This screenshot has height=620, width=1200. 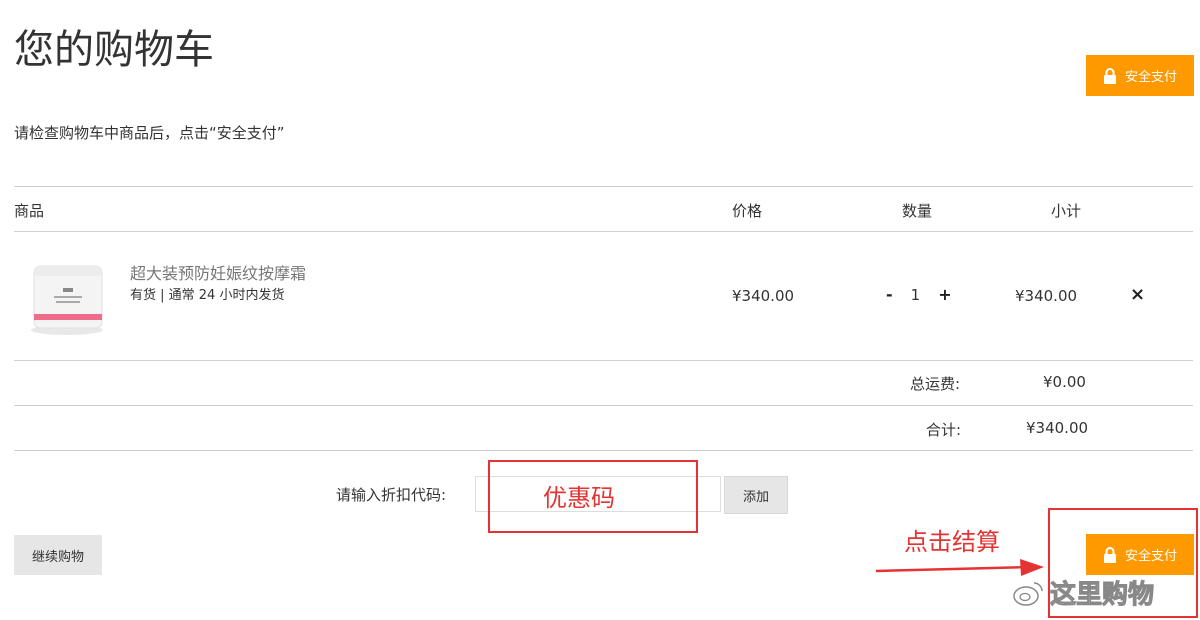 I want to click on quantity-value: 1, so click(x=916, y=295).